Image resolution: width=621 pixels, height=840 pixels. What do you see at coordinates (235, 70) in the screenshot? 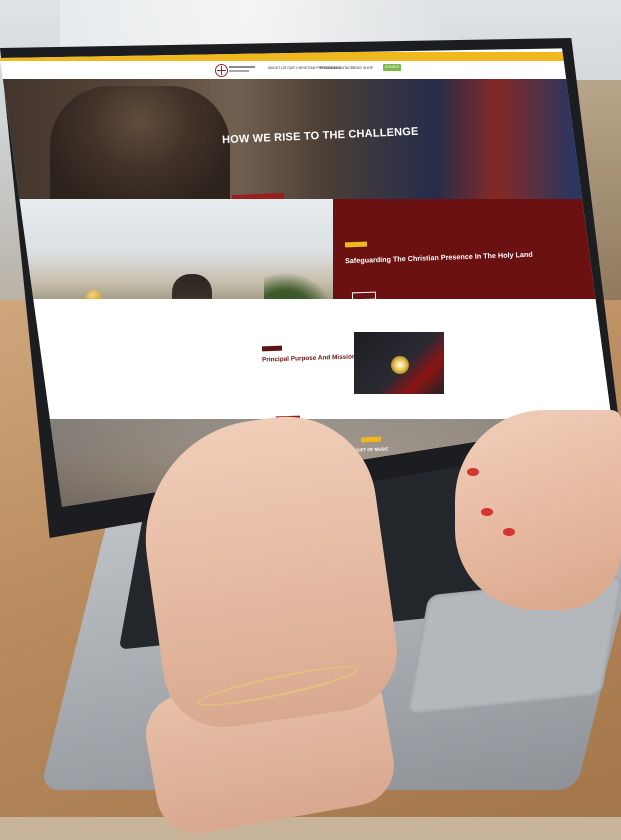
I see `site-logo` at bounding box center [235, 70].